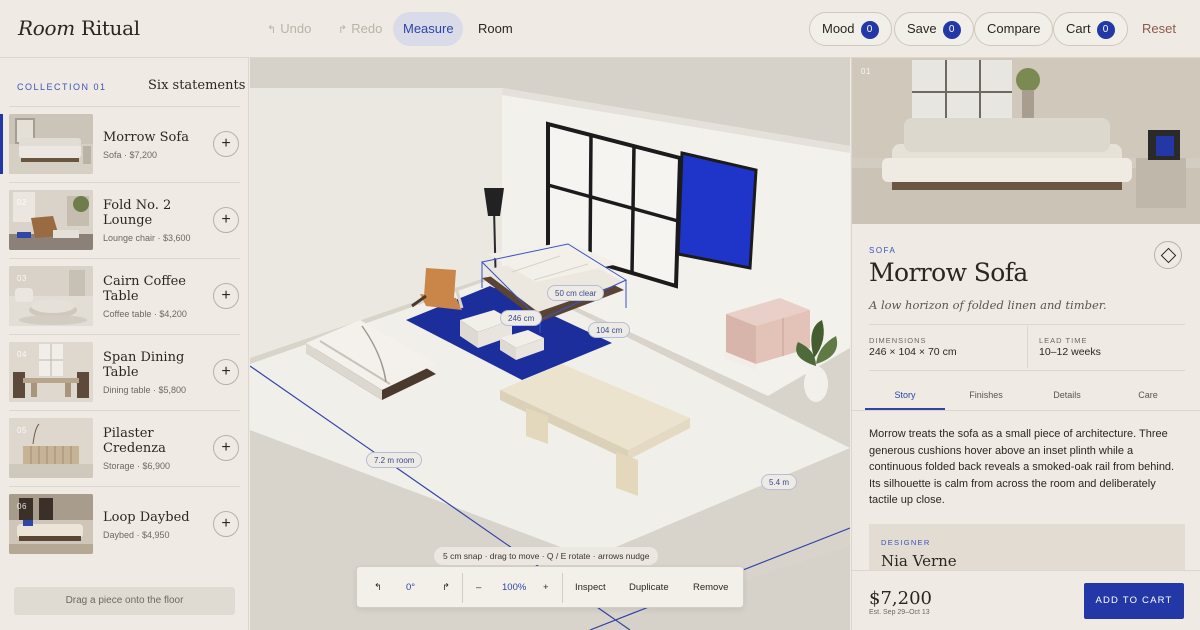  I want to click on item-meta: Daybed · $4,950, so click(136, 535).